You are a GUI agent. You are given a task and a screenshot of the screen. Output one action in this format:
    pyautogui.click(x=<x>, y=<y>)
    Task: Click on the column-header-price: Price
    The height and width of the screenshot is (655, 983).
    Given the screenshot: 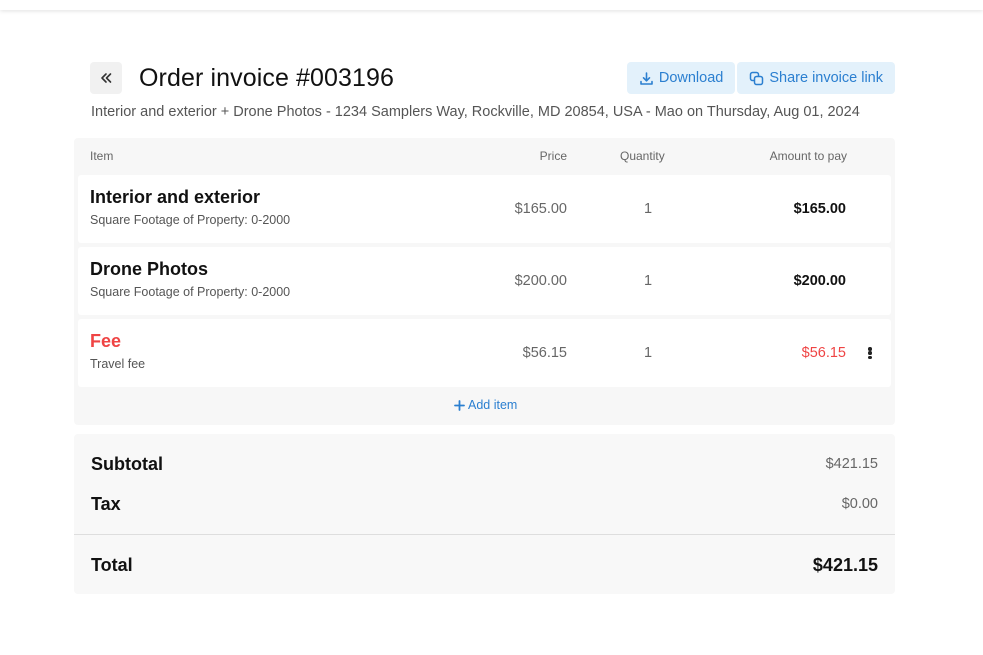 What is the action you would take?
    pyautogui.click(x=553, y=156)
    